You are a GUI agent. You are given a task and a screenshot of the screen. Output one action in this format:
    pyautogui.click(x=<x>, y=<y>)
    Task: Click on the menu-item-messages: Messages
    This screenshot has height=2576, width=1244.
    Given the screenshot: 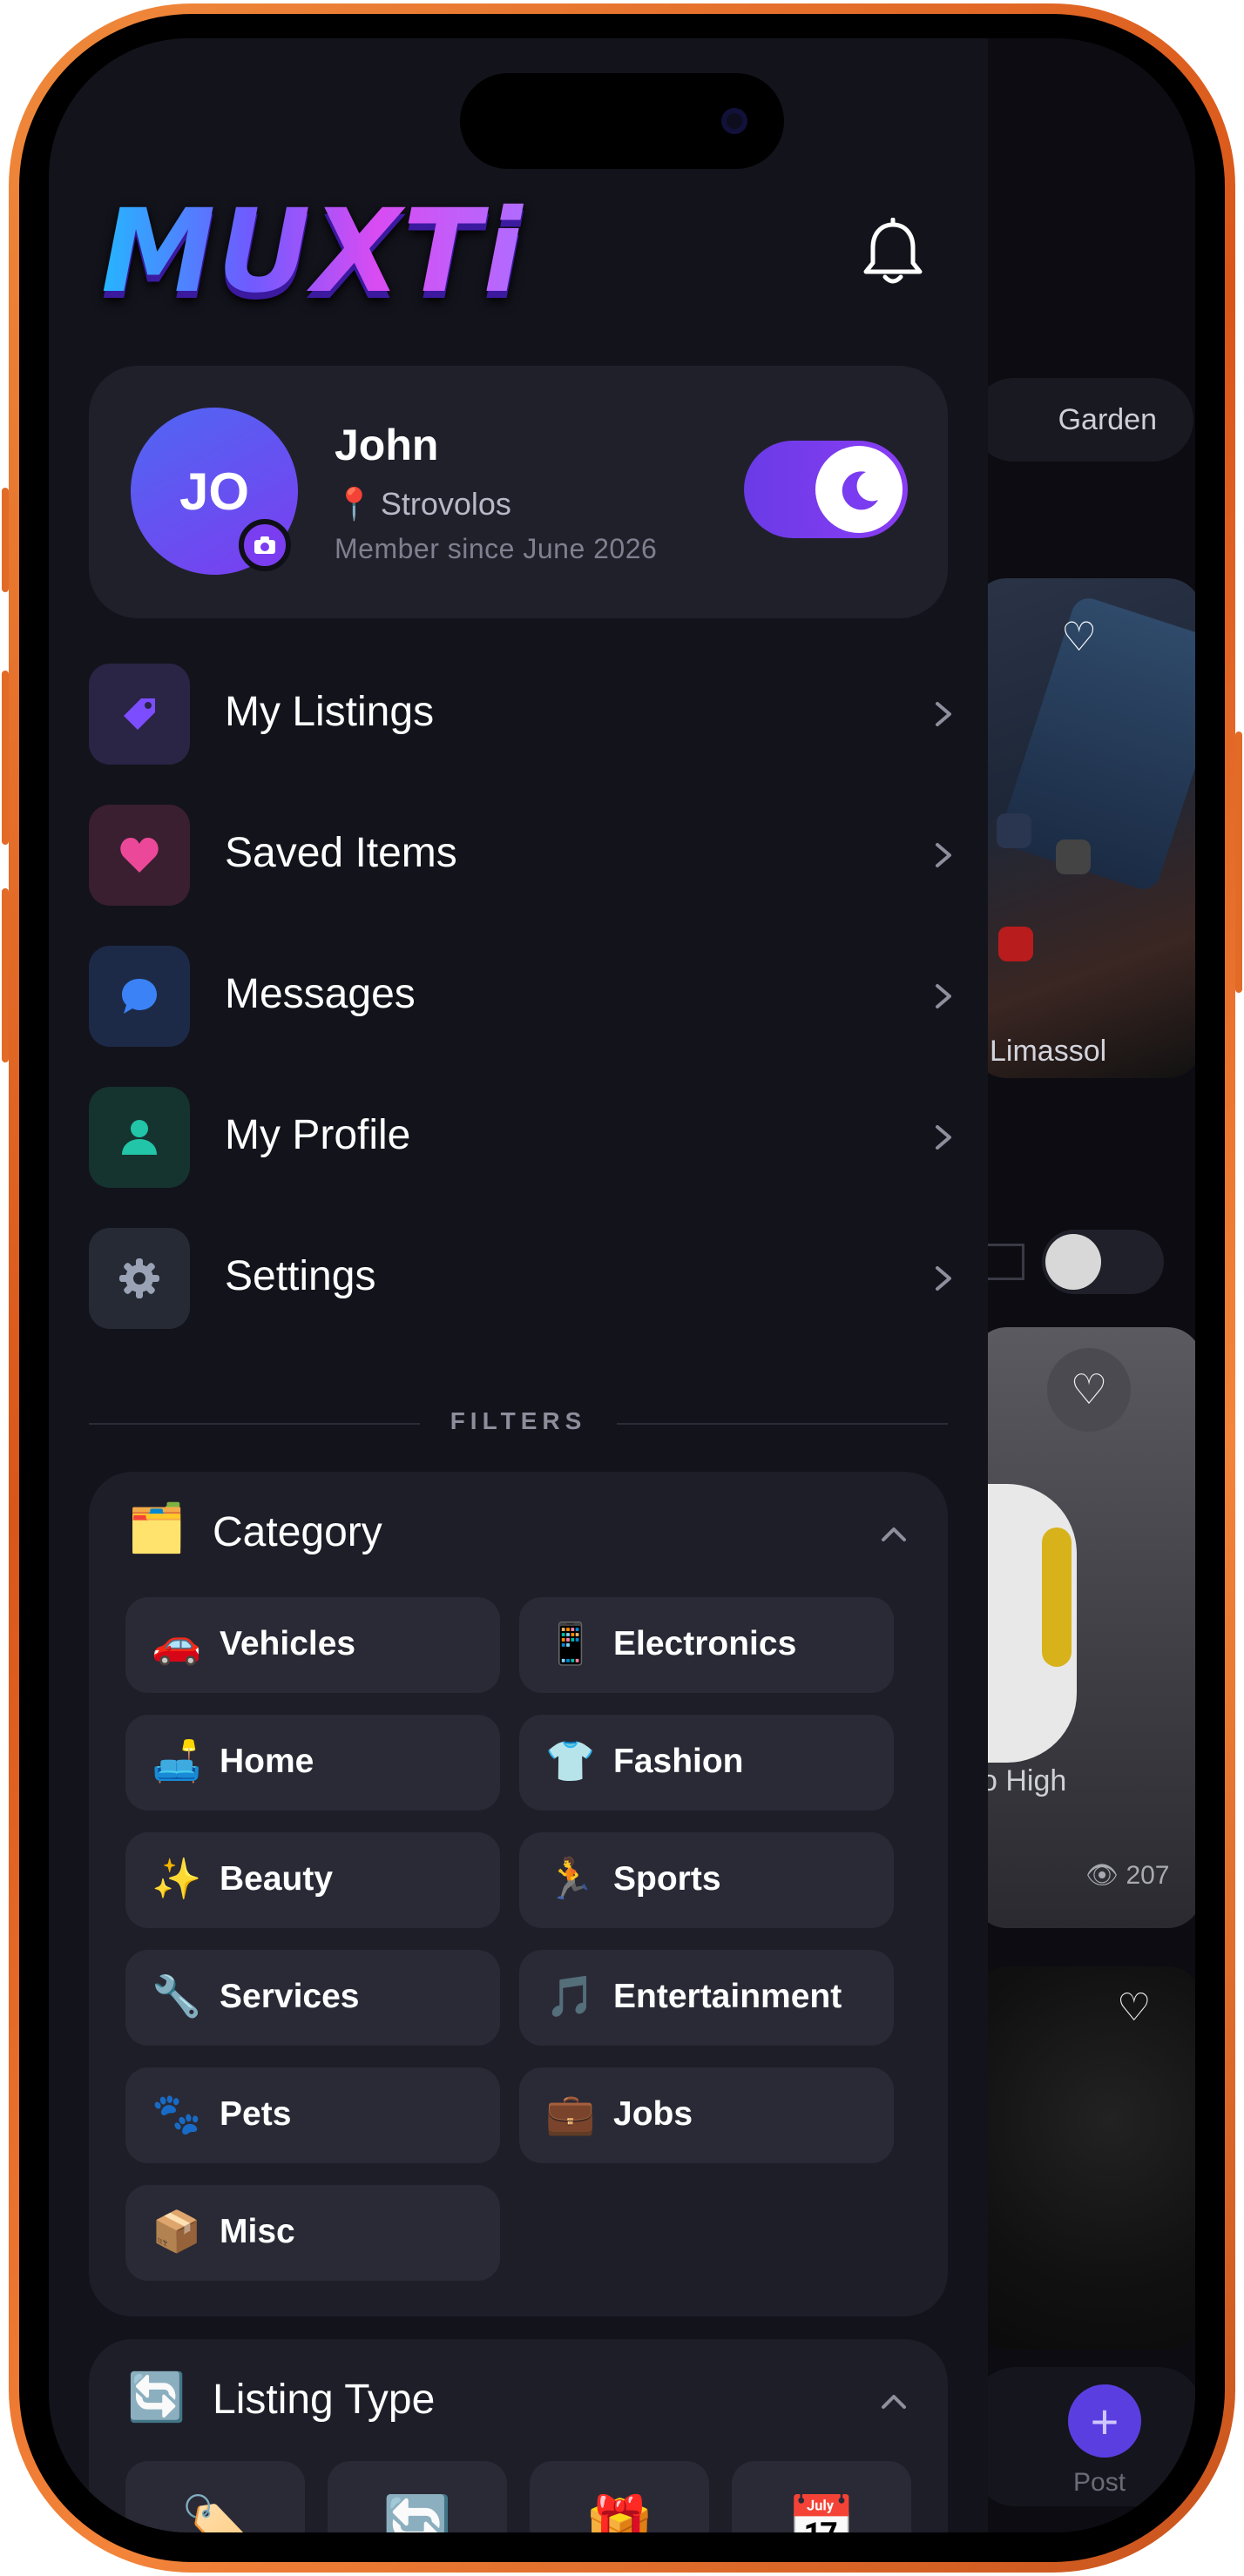 What is the action you would take?
    pyautogui.click(x=525, y=996)
    